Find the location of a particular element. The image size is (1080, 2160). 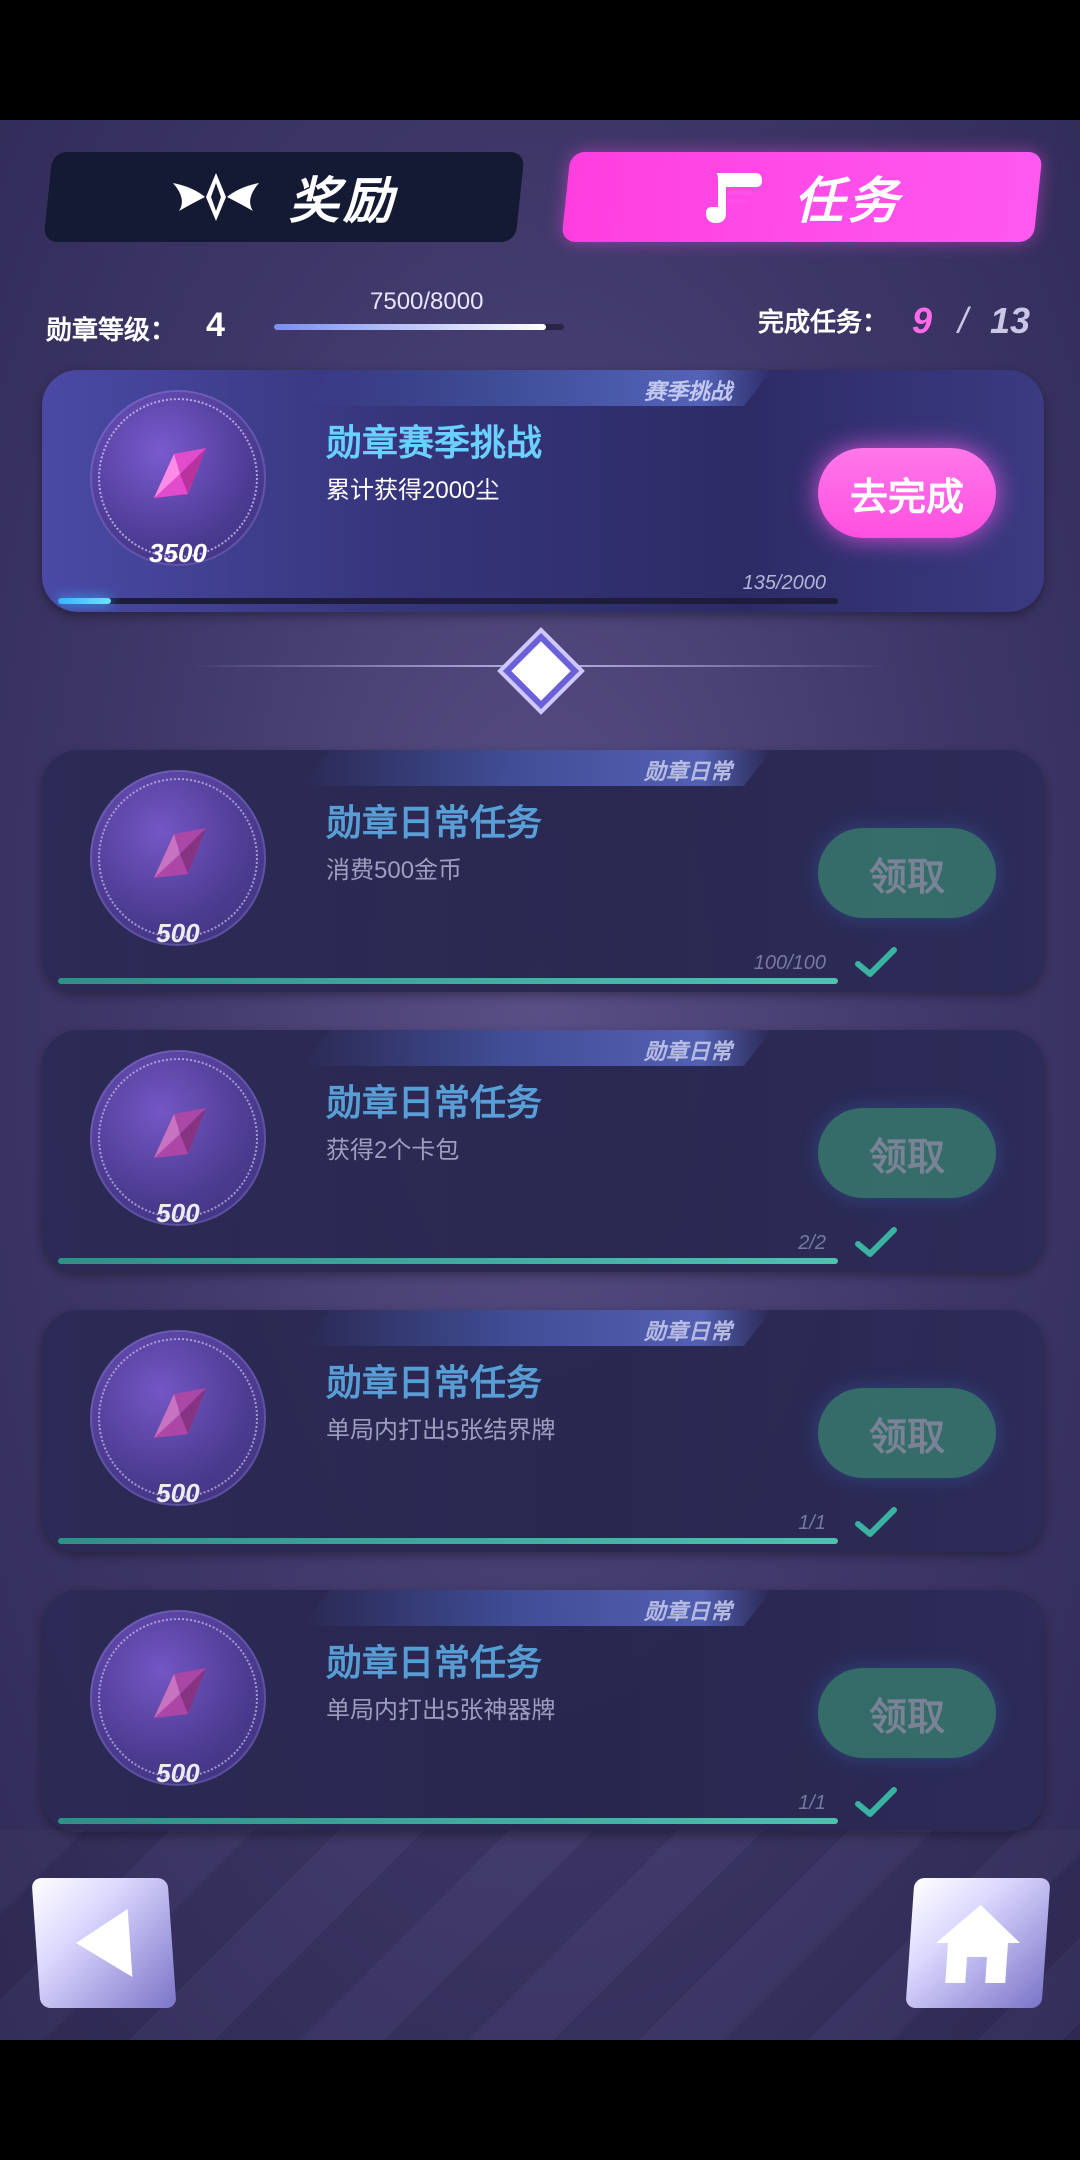

medal-level-label: 勋章等级： is located at coordinates (111, 330).